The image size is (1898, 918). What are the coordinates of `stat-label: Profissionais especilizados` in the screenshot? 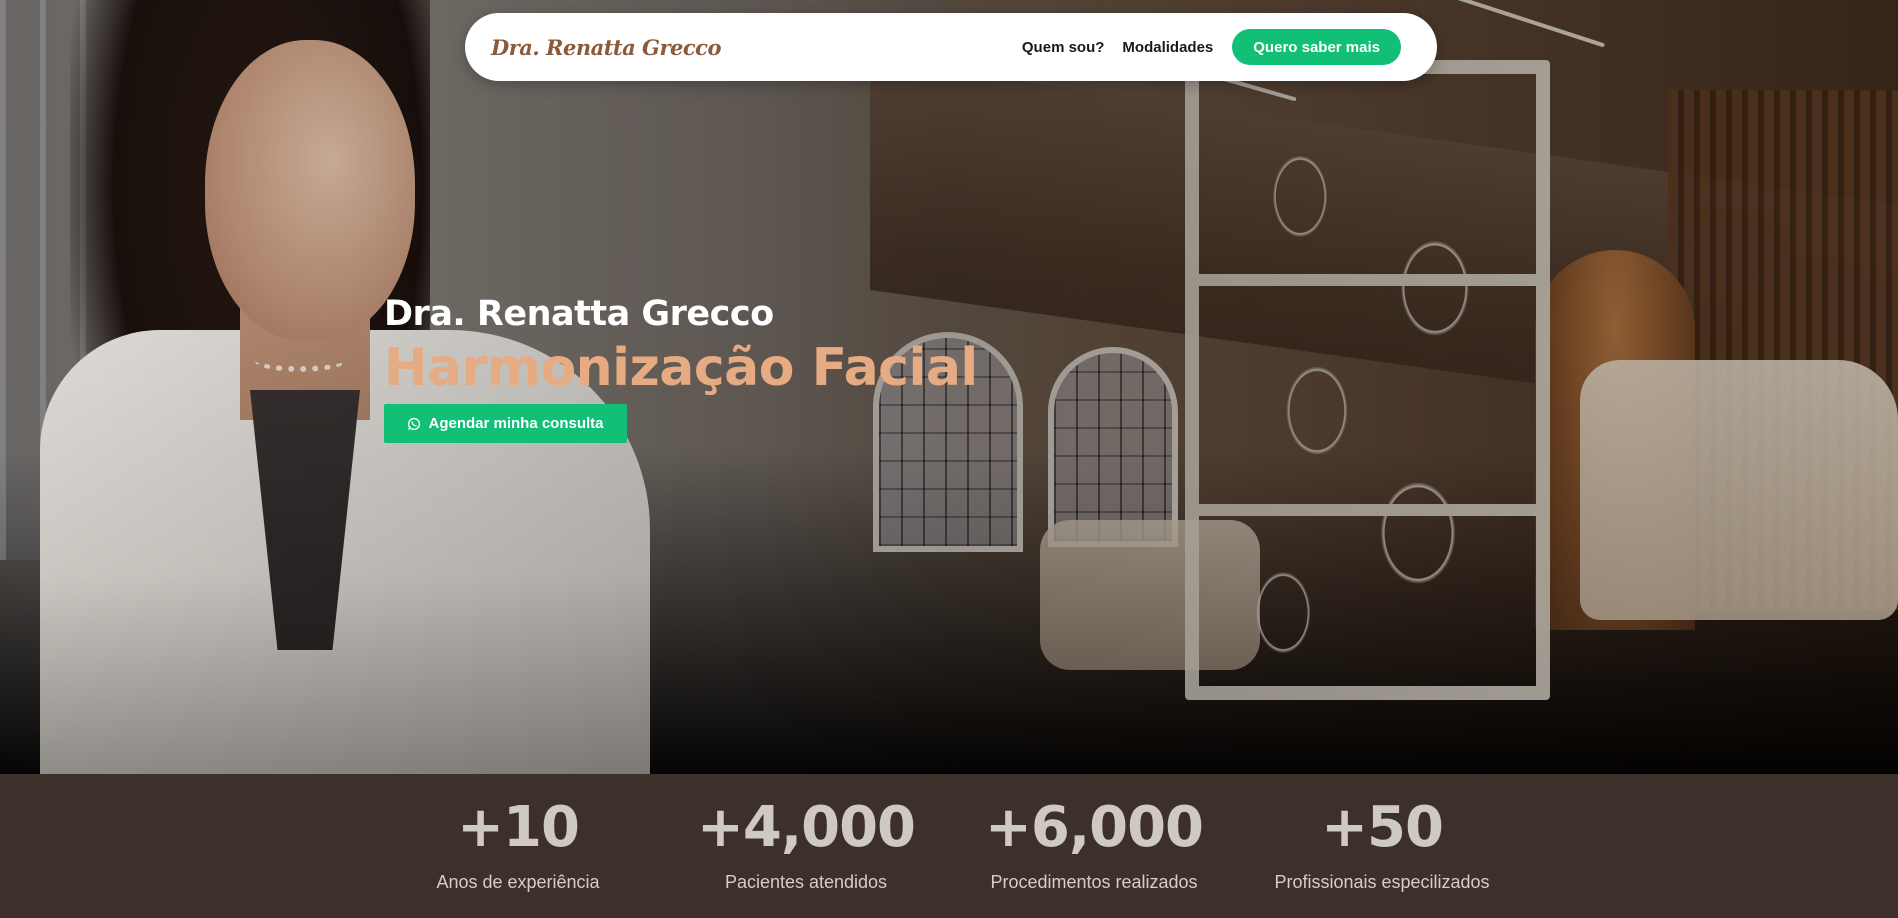 It's located at (1382, 882).